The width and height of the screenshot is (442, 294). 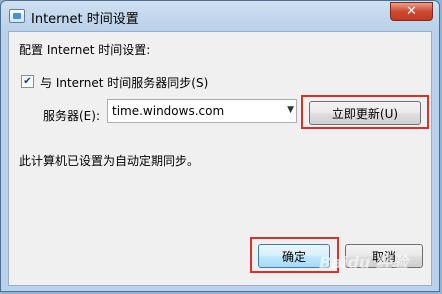 What do you see at coordinates (168, 111) in the screenshot?
I see `server-value: time.windows.com` at bounding box center [168, 111].